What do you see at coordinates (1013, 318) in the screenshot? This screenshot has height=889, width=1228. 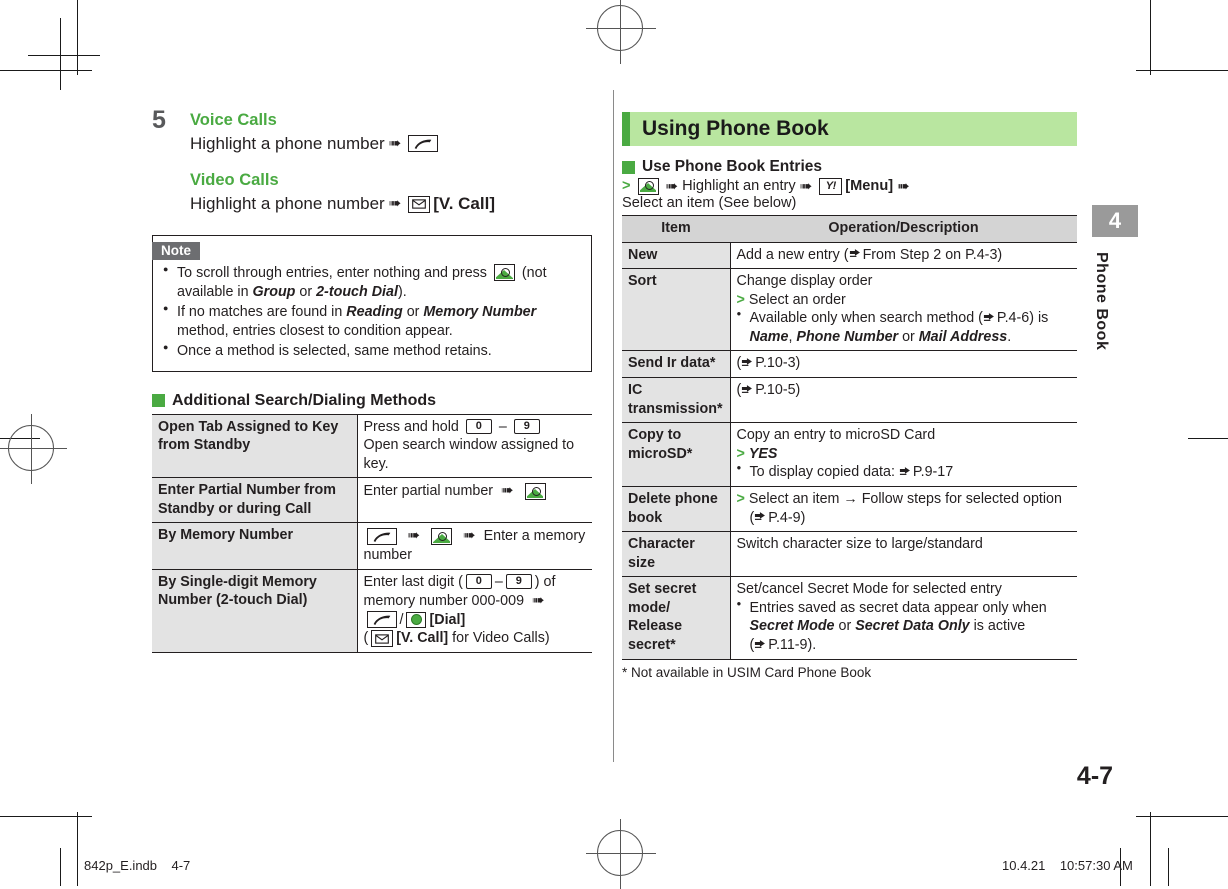 I see `page-reference: P.4-6` at bounding box center [1013, 318].